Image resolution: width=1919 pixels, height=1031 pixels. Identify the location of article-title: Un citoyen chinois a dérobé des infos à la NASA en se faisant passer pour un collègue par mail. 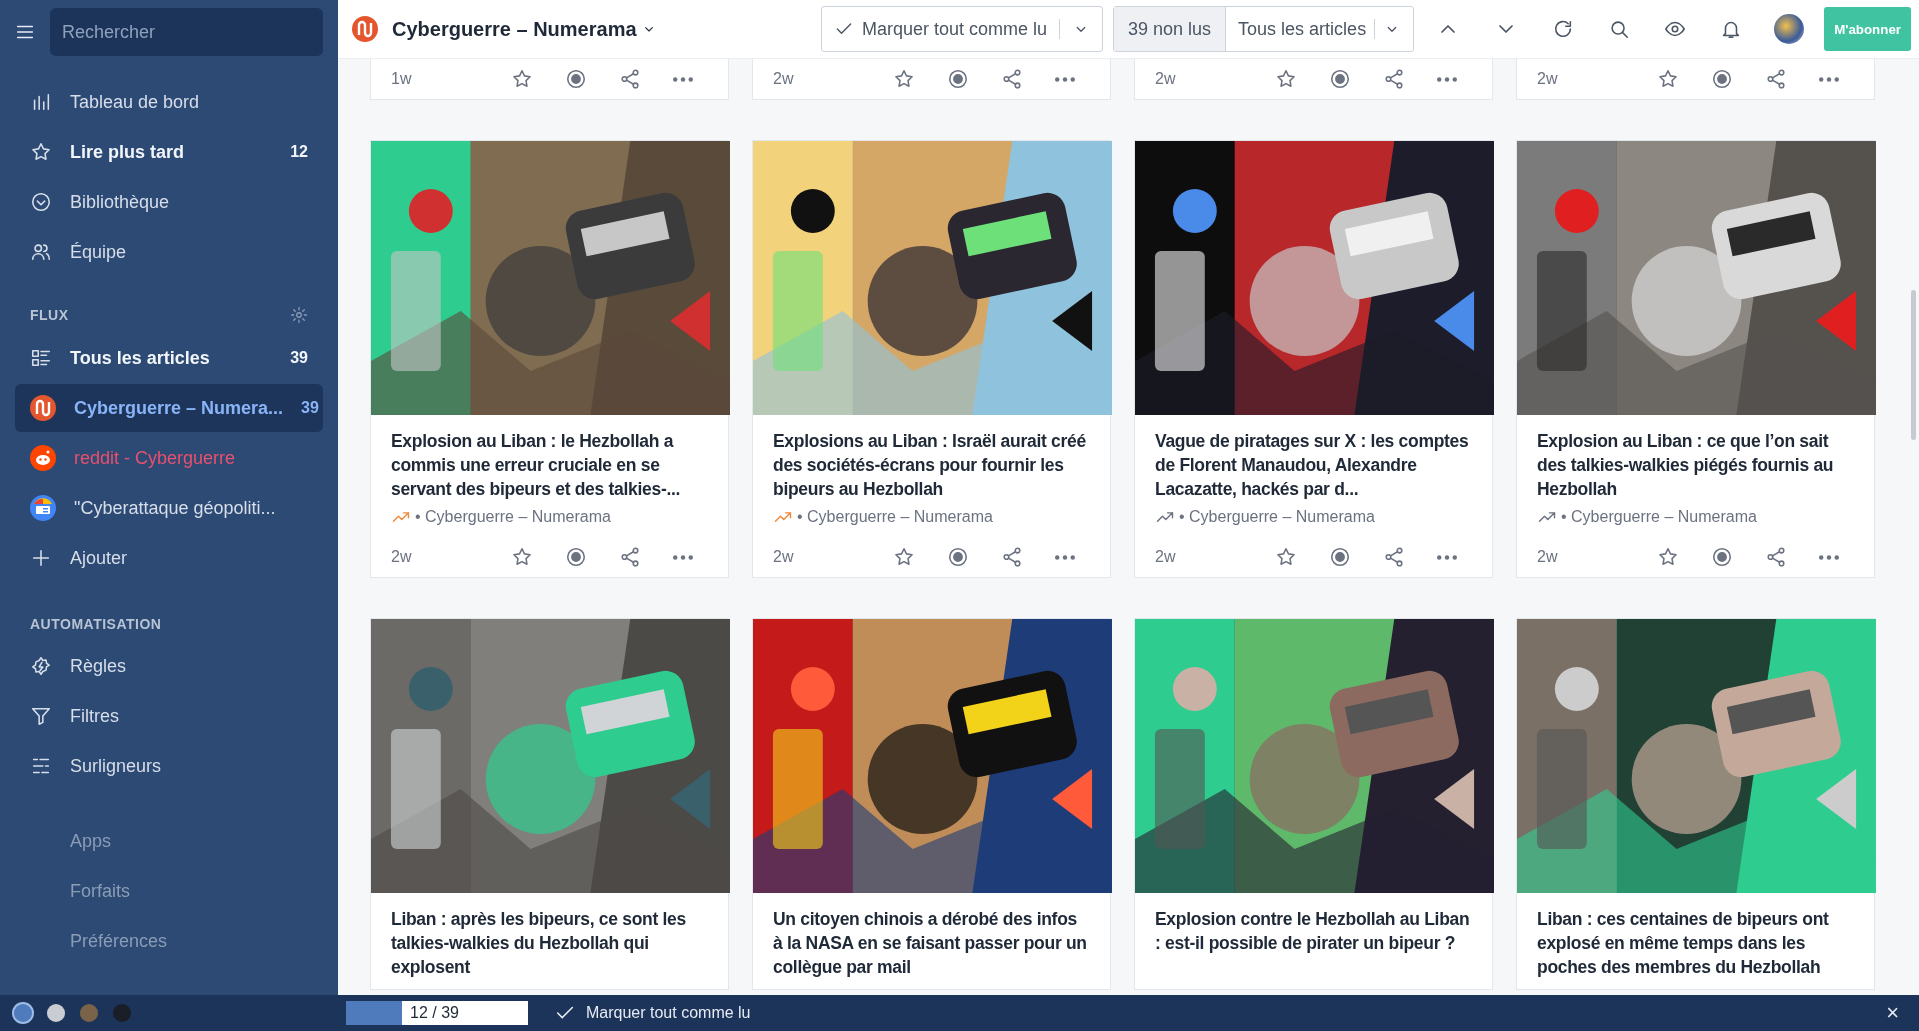
(931, 943).